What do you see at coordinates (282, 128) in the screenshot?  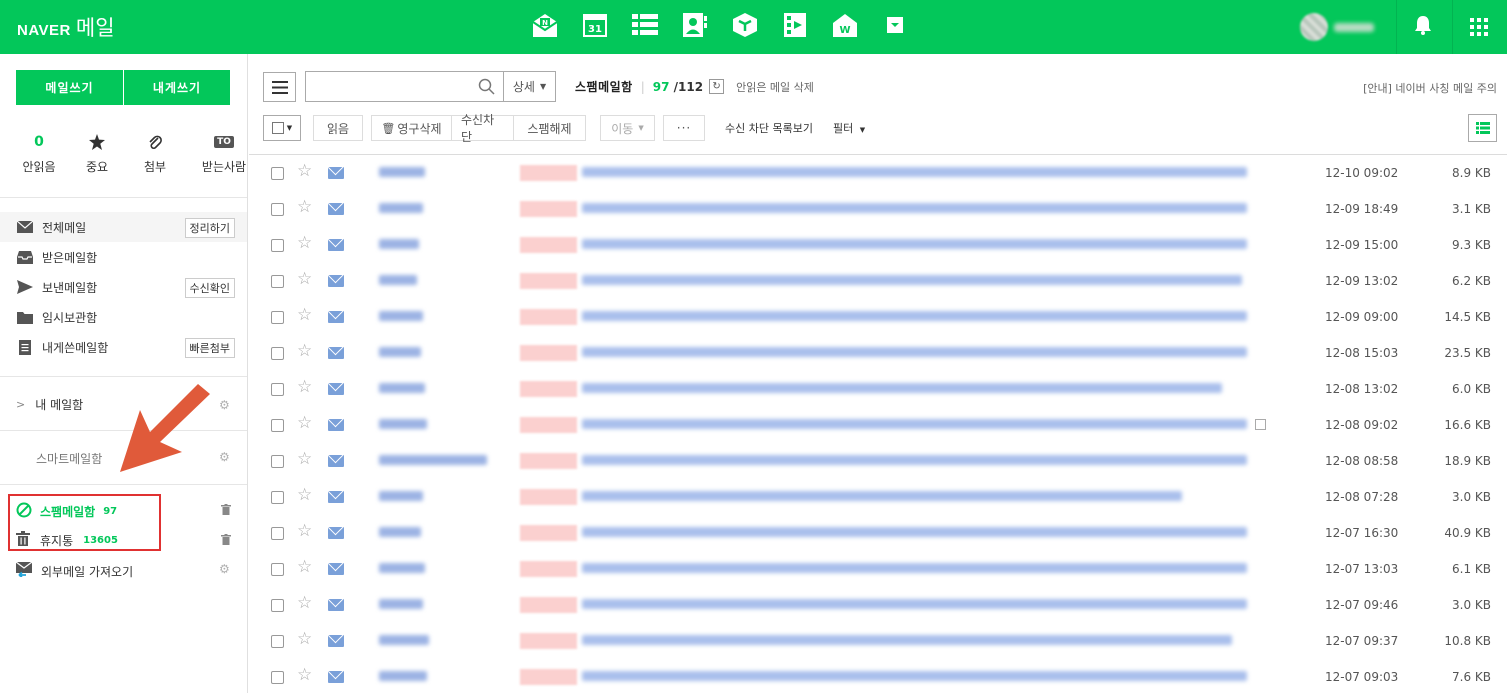 I see `select-all-checkbox: ▼` at bounding box center [282, 128].